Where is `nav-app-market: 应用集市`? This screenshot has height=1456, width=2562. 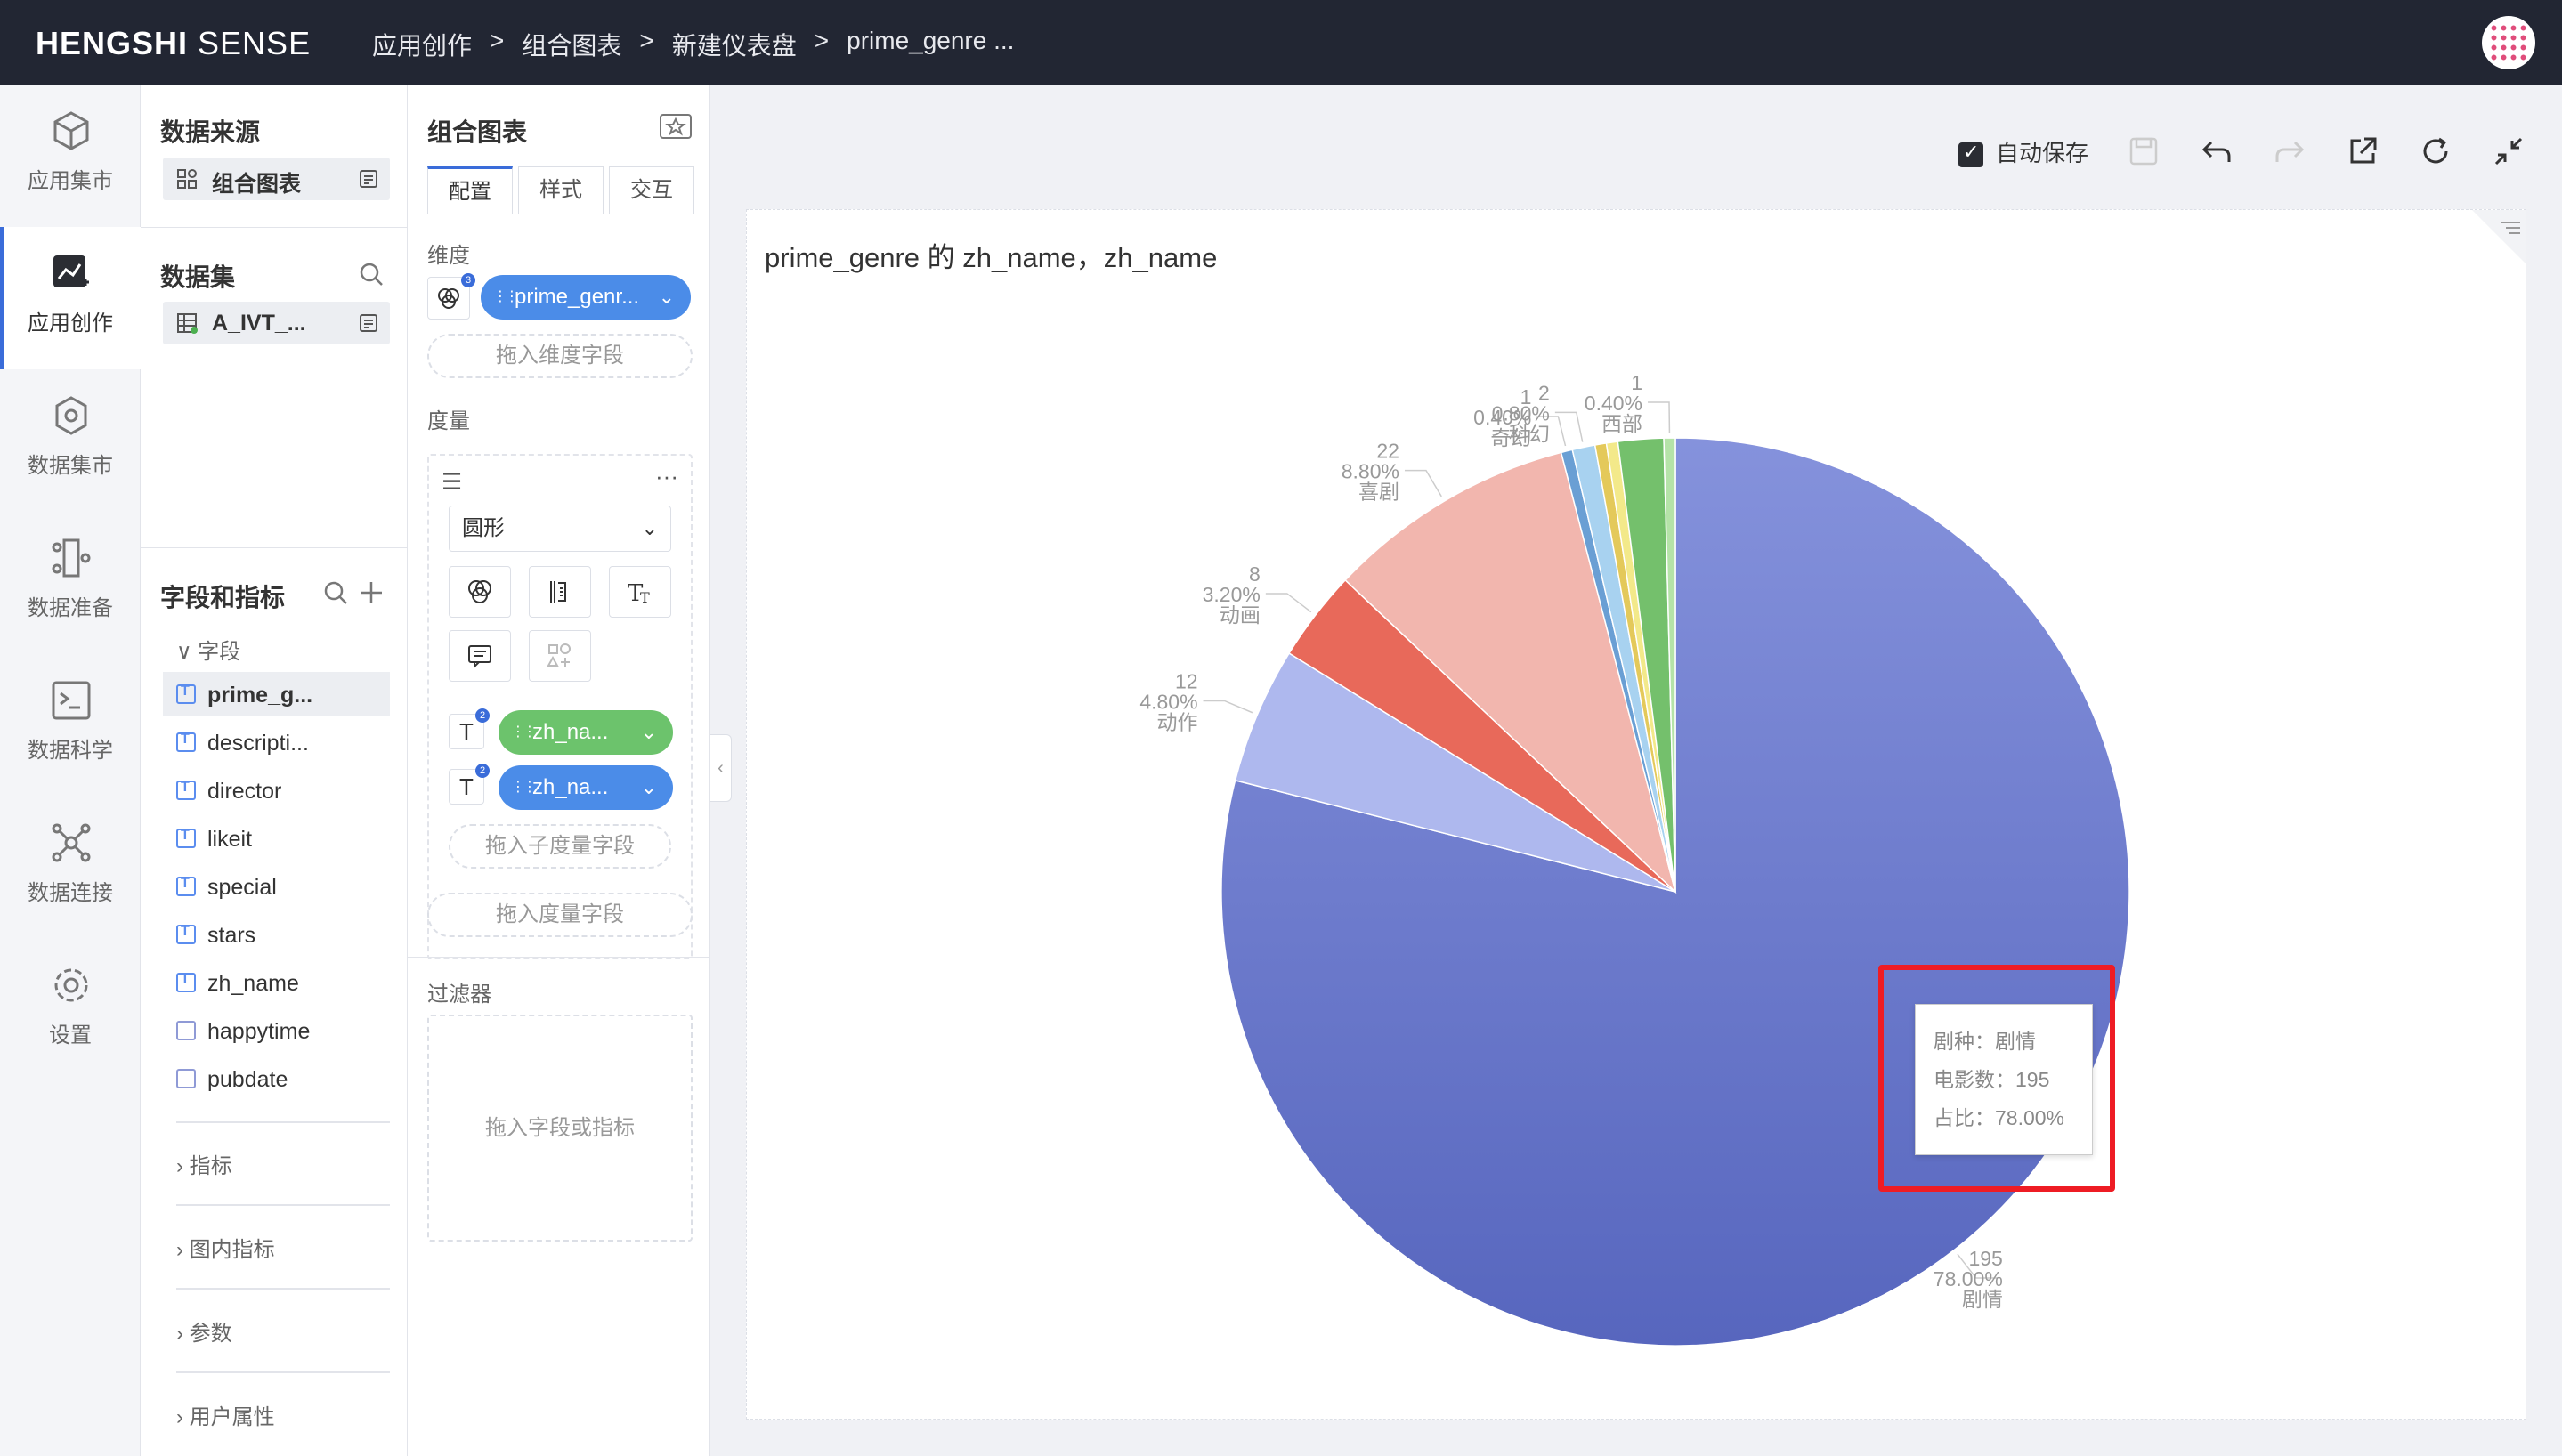 nav-app-market: 应用集市 is located at coordinates (70, 156).